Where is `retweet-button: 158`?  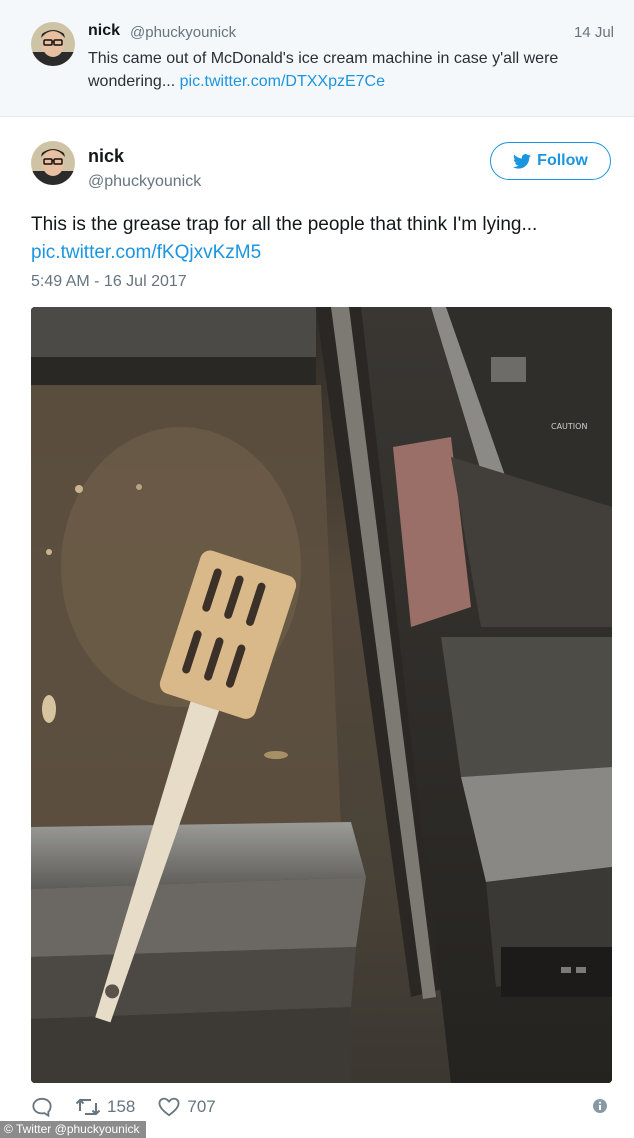
retweet-button: 158 is located at coordinates (105, 1107).